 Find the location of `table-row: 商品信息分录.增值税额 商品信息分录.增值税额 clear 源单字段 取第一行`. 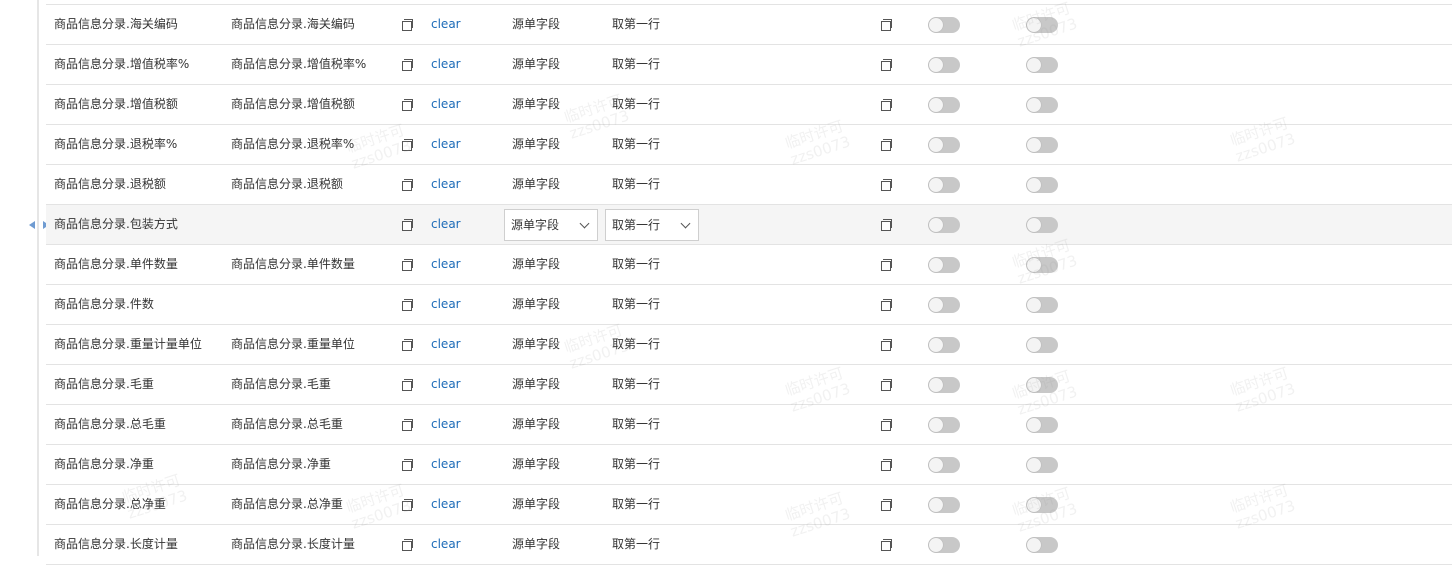

table-row: 商品信息分录.增值税额 商品信息分录.增值税额 clear 源单字段 取第一行 is located at coordinates (749, 105).